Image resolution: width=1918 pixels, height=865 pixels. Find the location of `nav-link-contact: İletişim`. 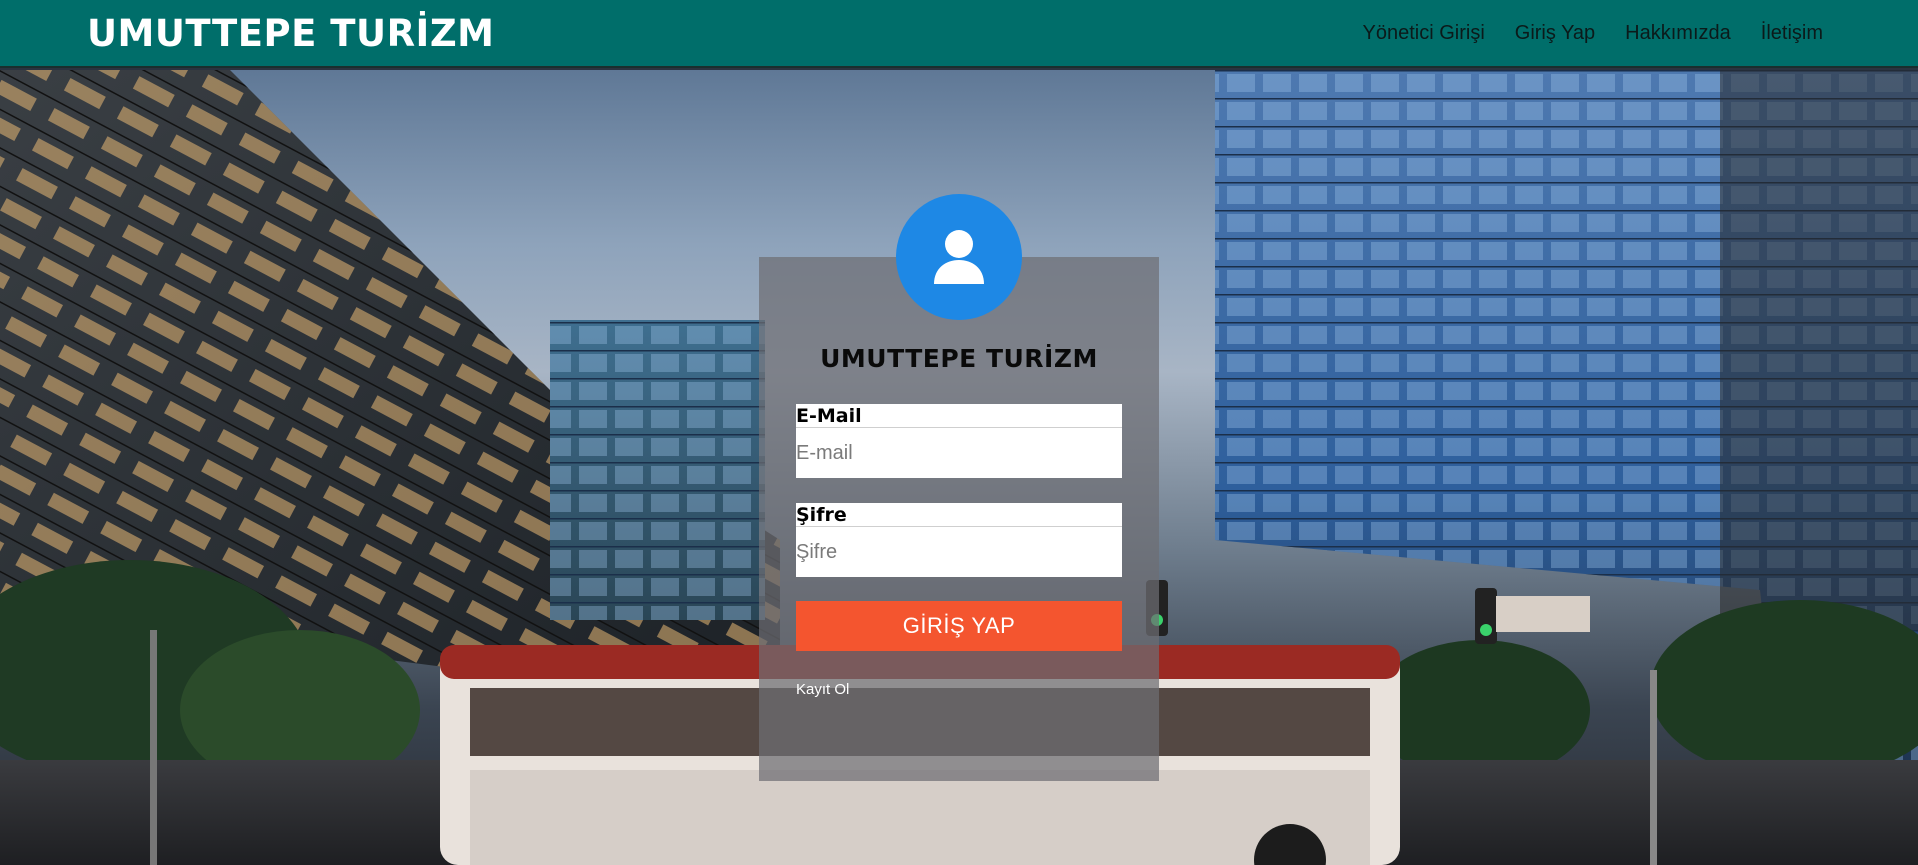

nav-link-contact: İletişim is located at coordinates (1792, 33).